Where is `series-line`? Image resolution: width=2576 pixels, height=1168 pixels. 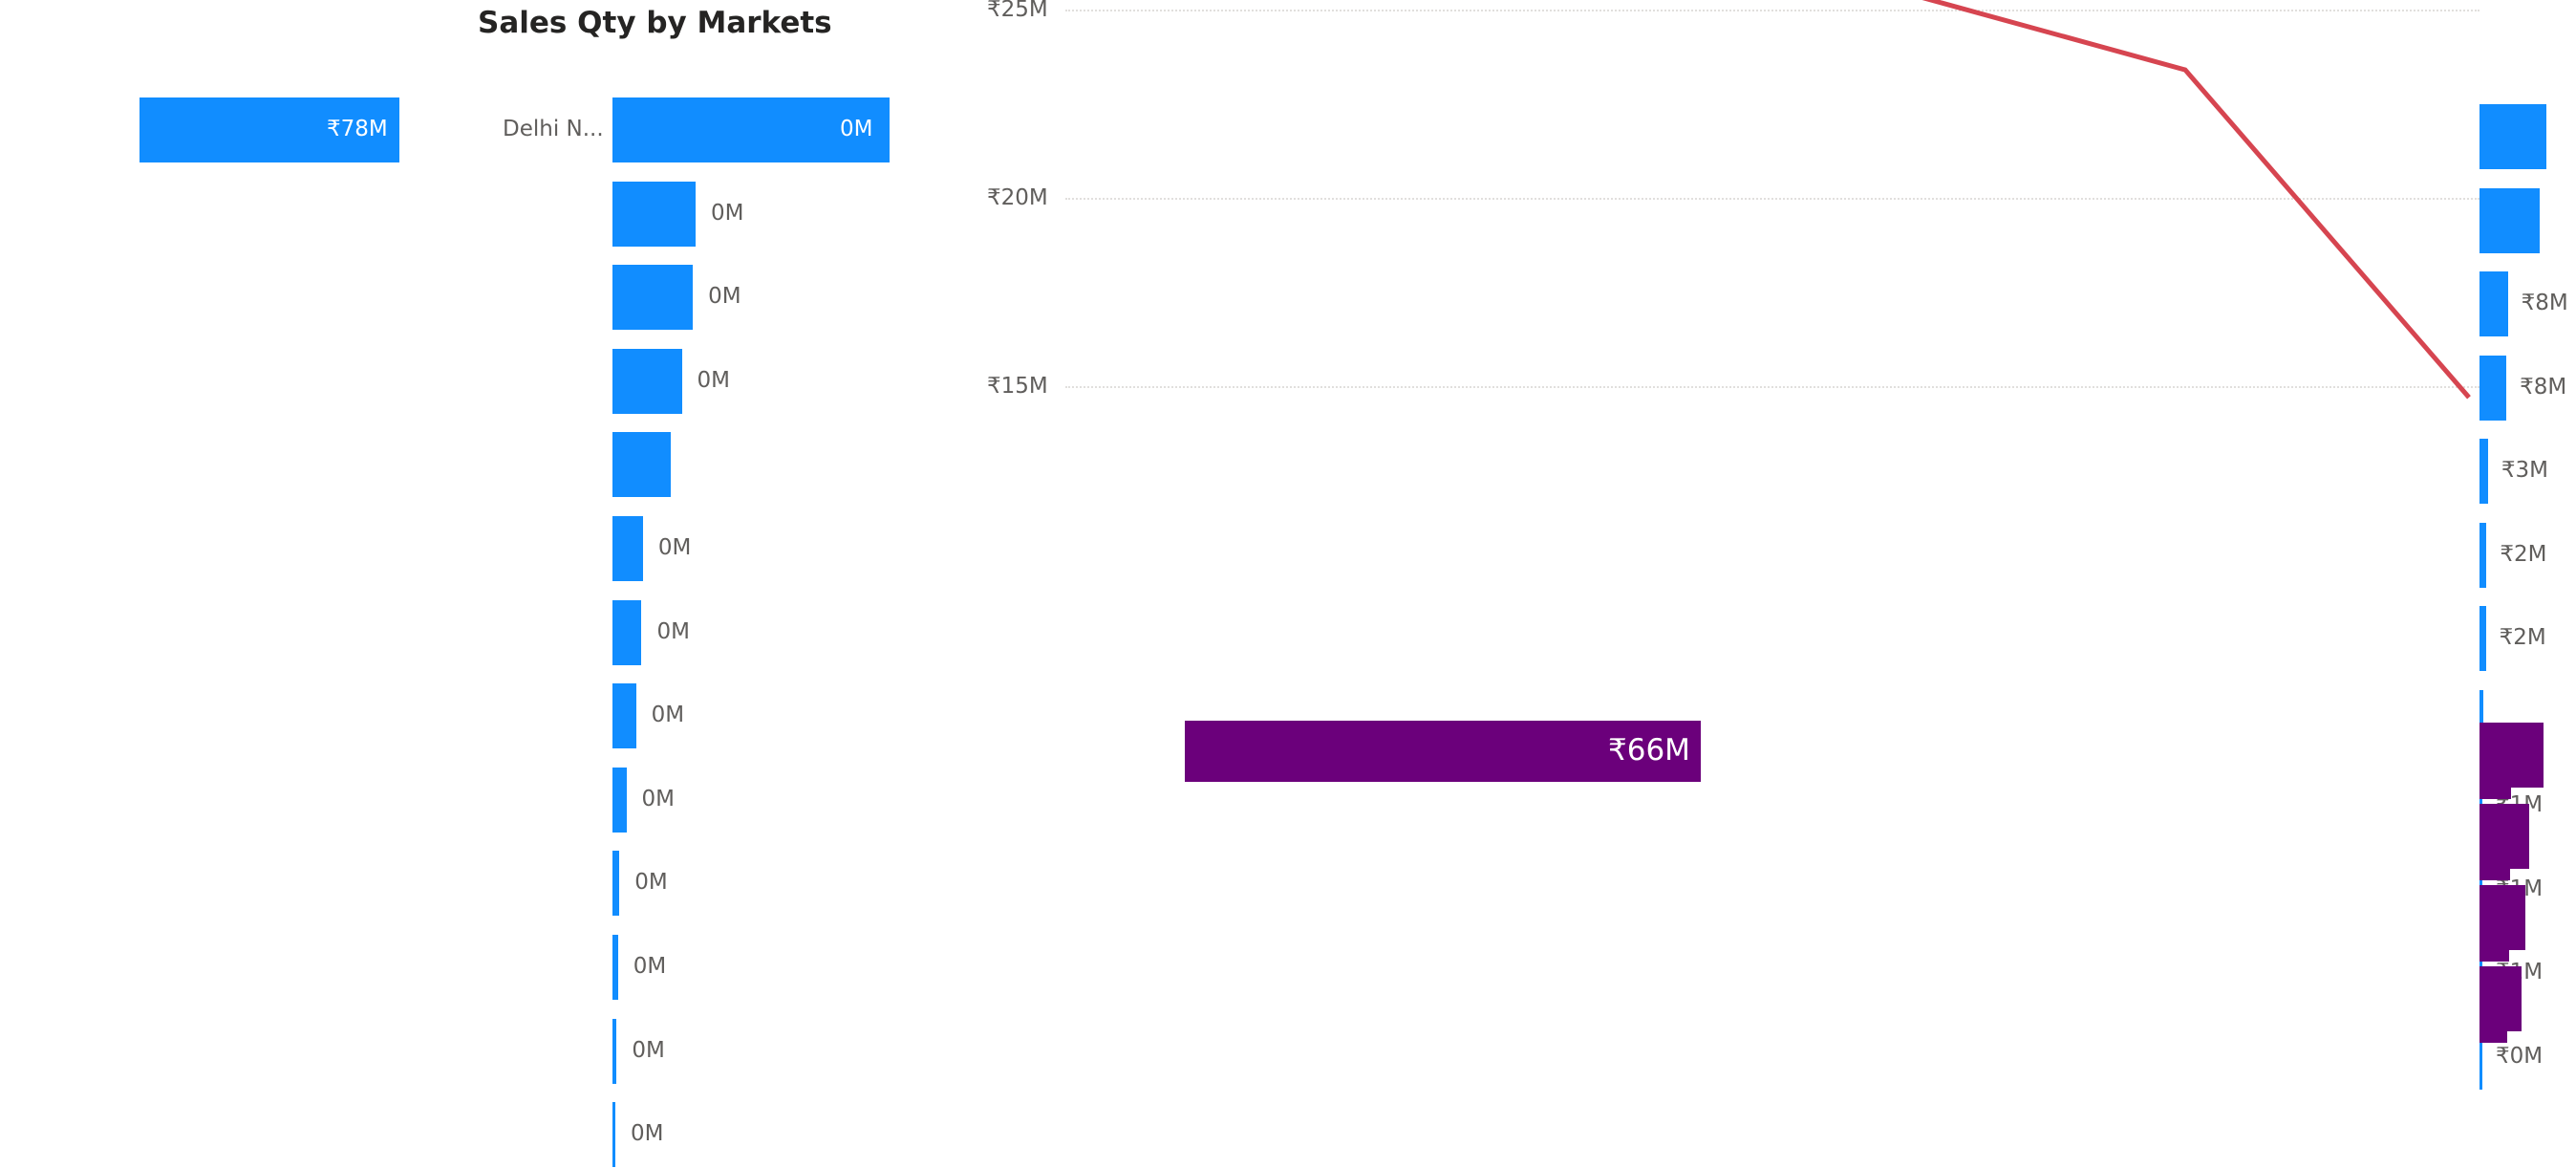
series-line is located at coordinates (2153, 200).